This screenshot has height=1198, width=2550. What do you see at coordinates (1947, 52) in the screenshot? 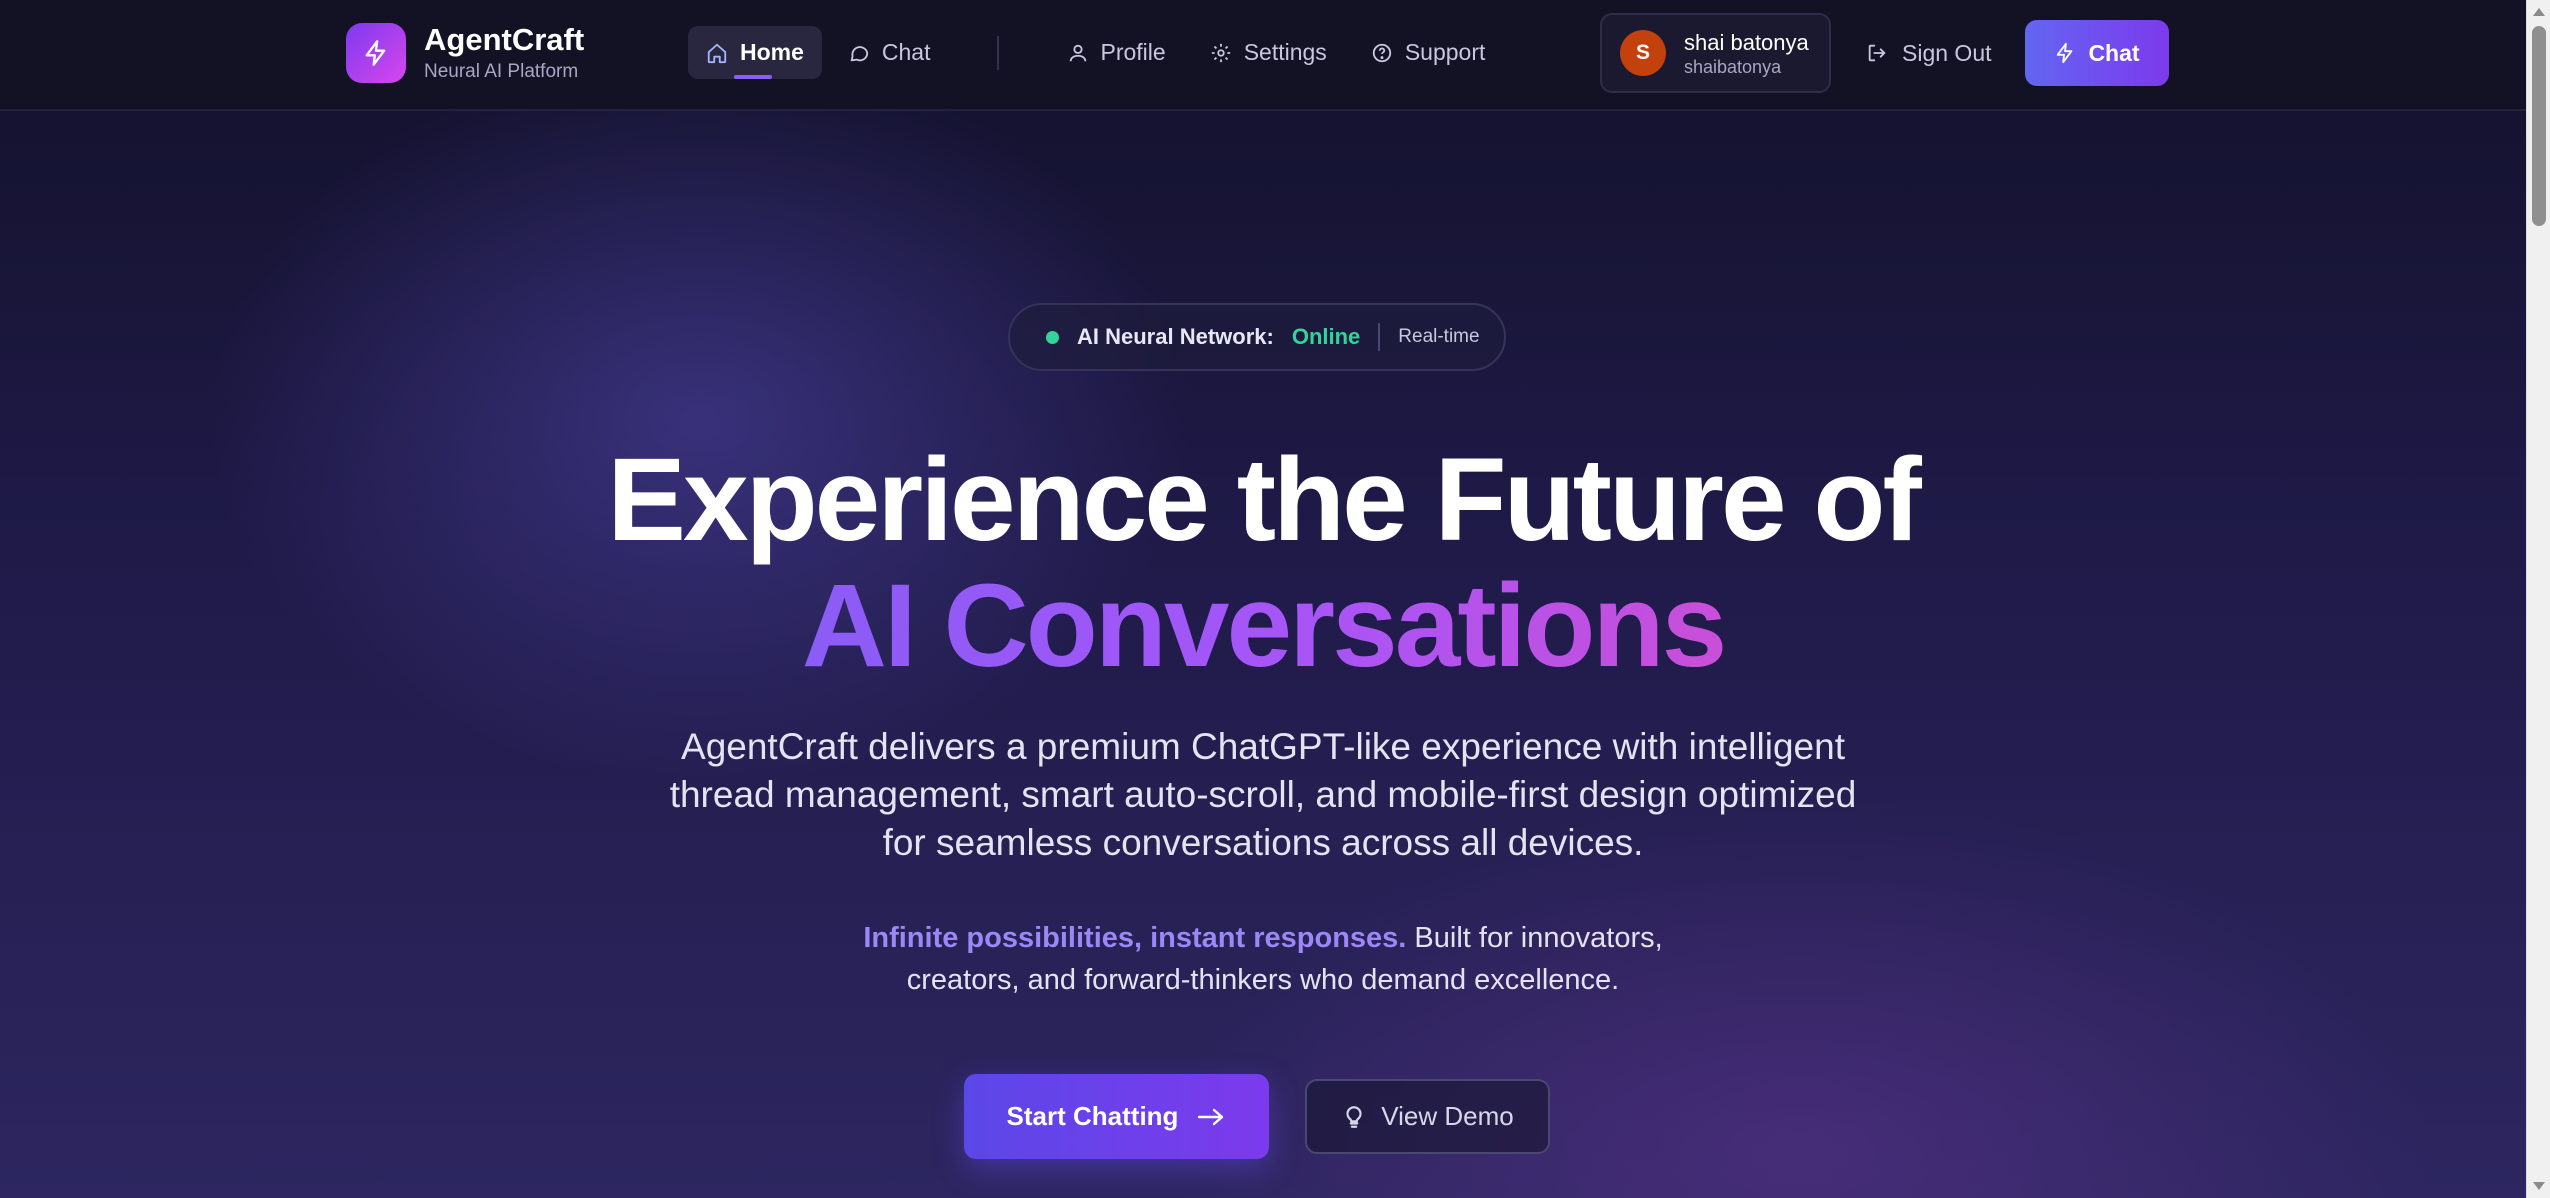
I see `sign-out-label: Sign Out` at bounding box center [1947, 52].